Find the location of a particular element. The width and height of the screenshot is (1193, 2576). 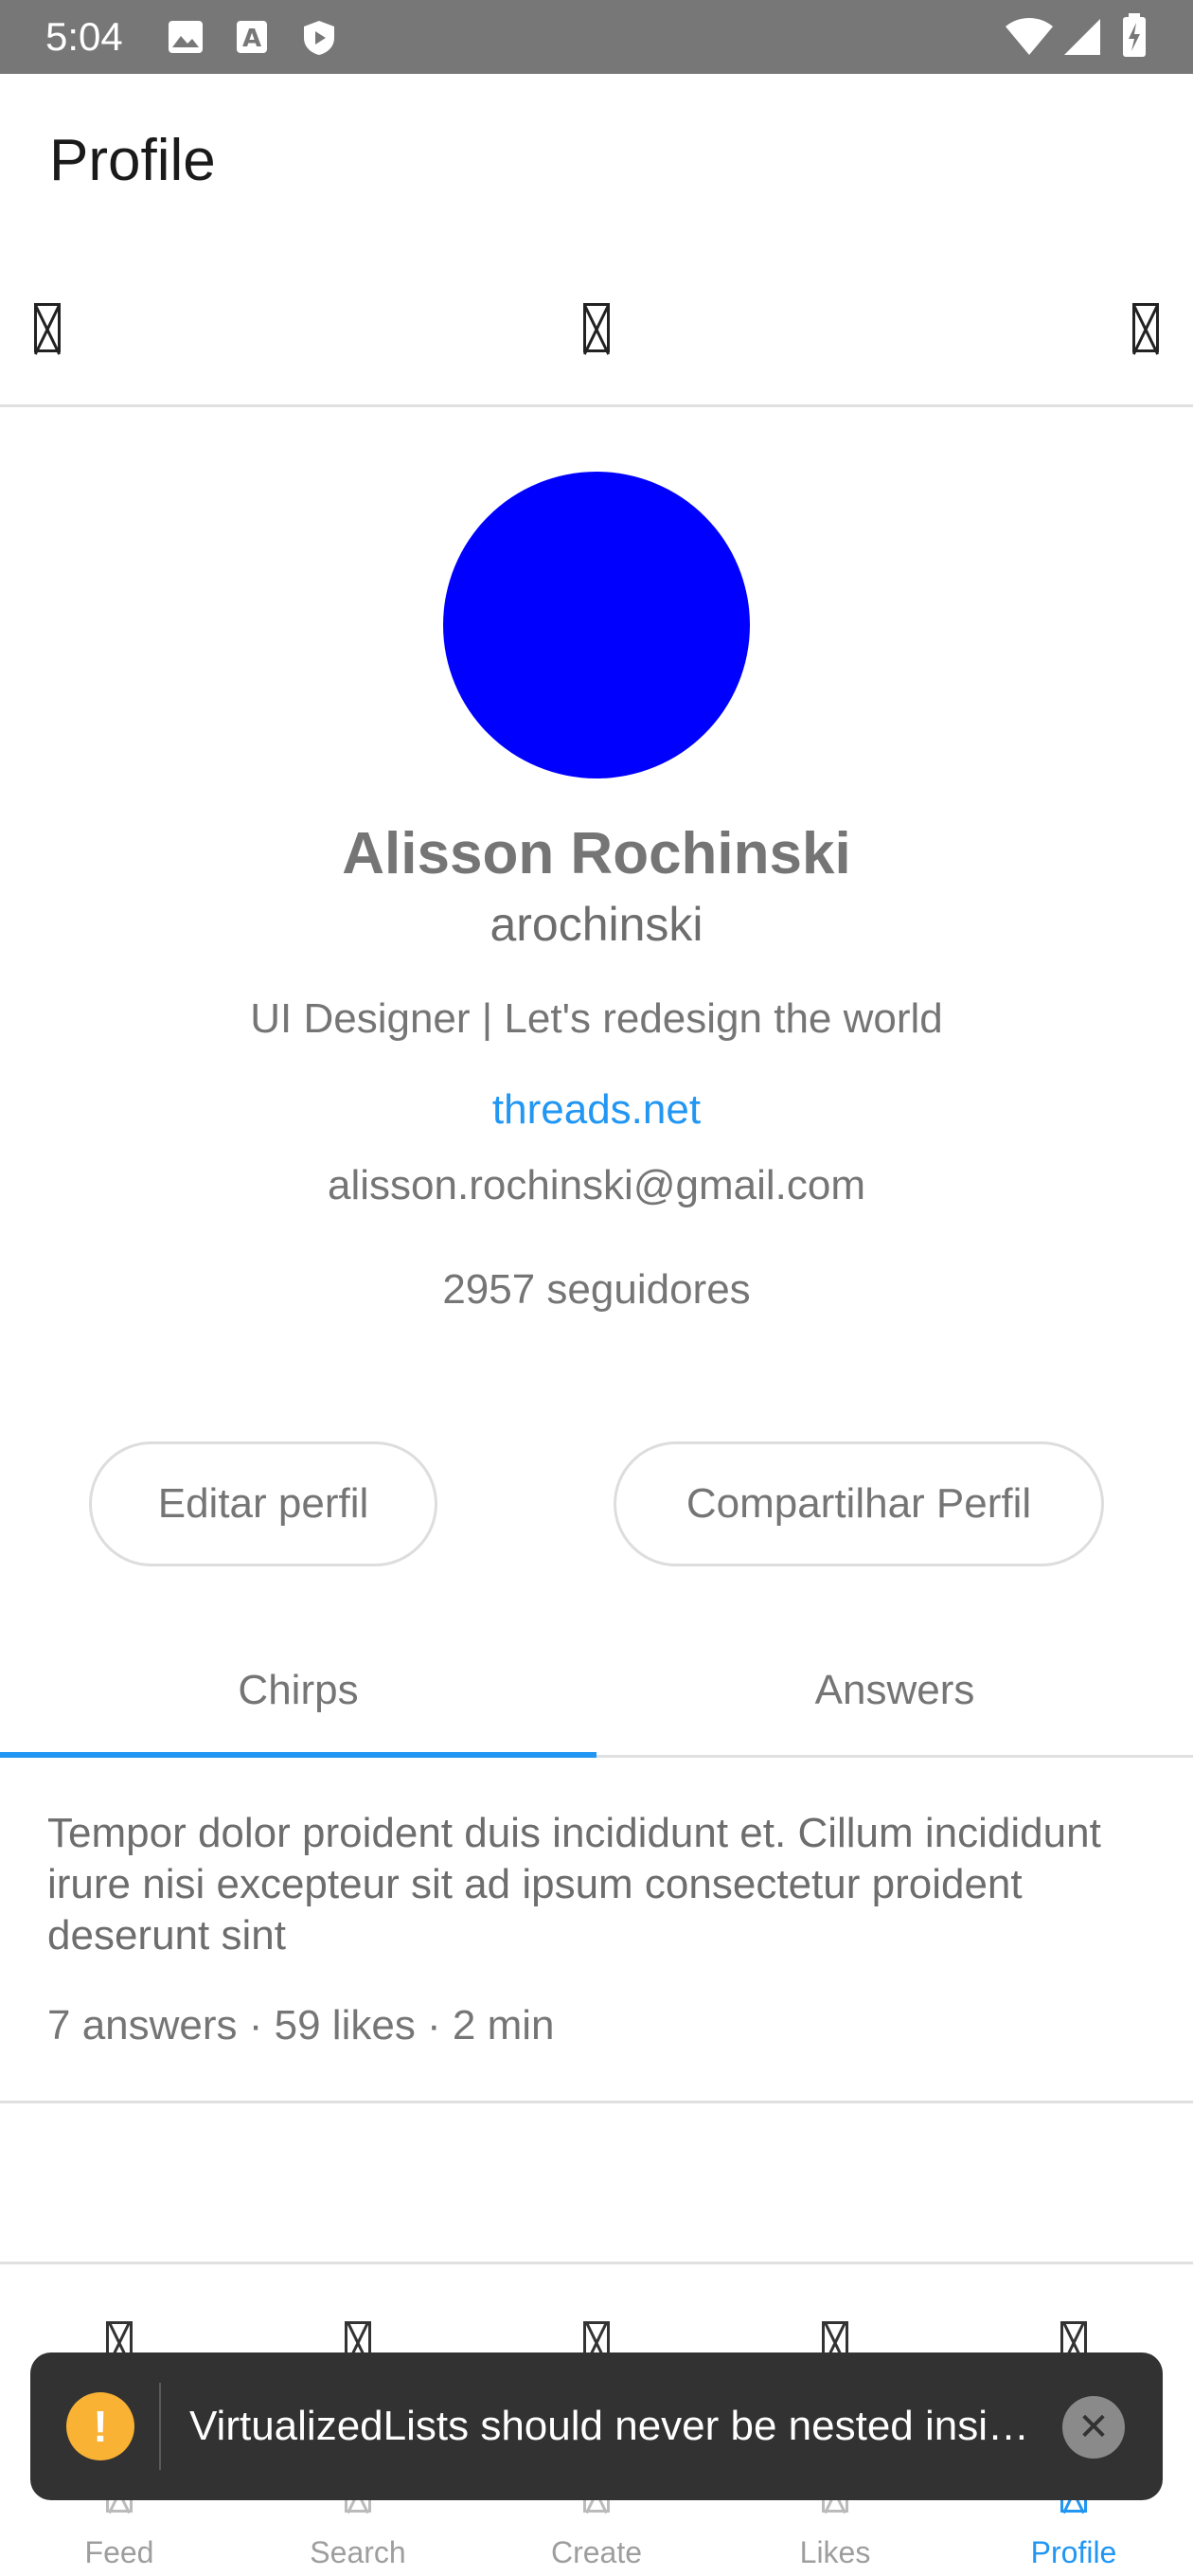

app-header: Profile is located at coordinates (596, 162).